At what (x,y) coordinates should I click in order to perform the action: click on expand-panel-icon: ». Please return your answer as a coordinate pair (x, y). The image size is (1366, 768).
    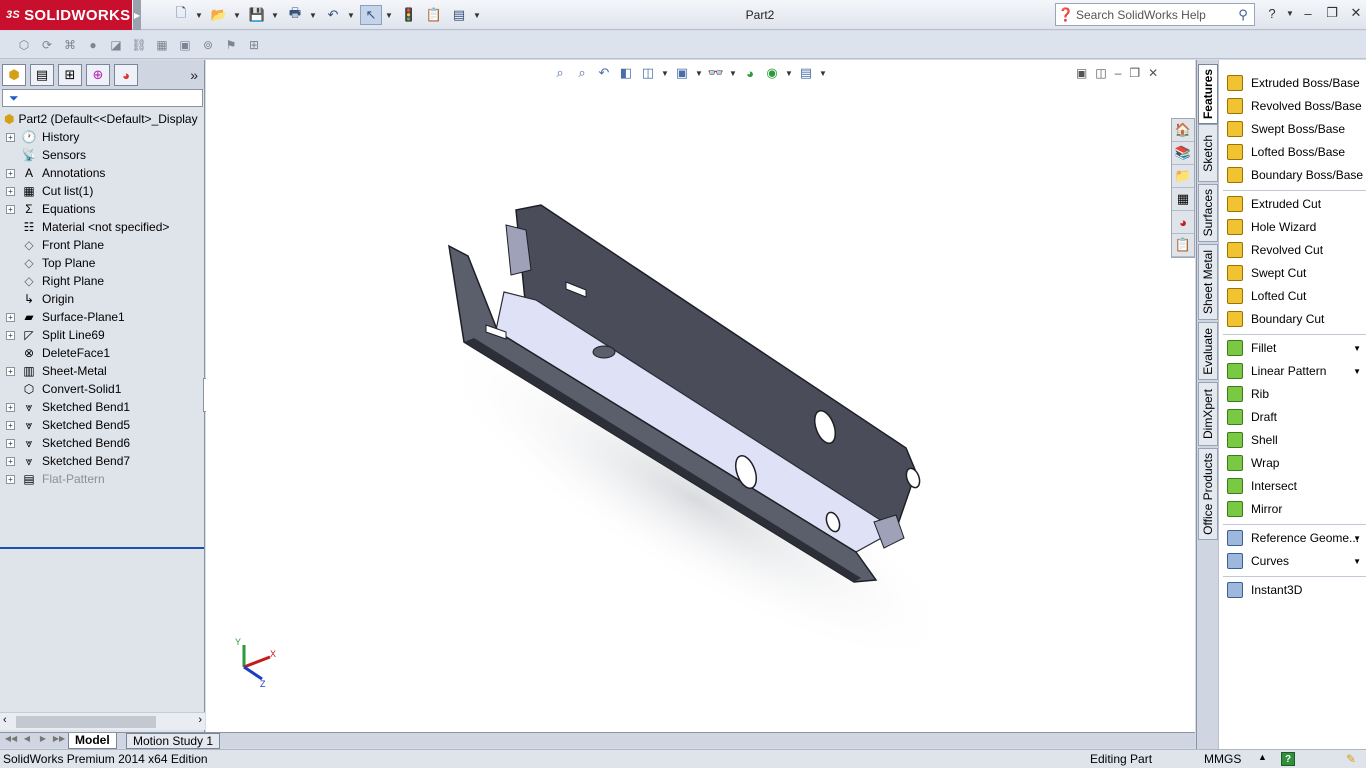
    Looking at the image, I should click on (194, 75).